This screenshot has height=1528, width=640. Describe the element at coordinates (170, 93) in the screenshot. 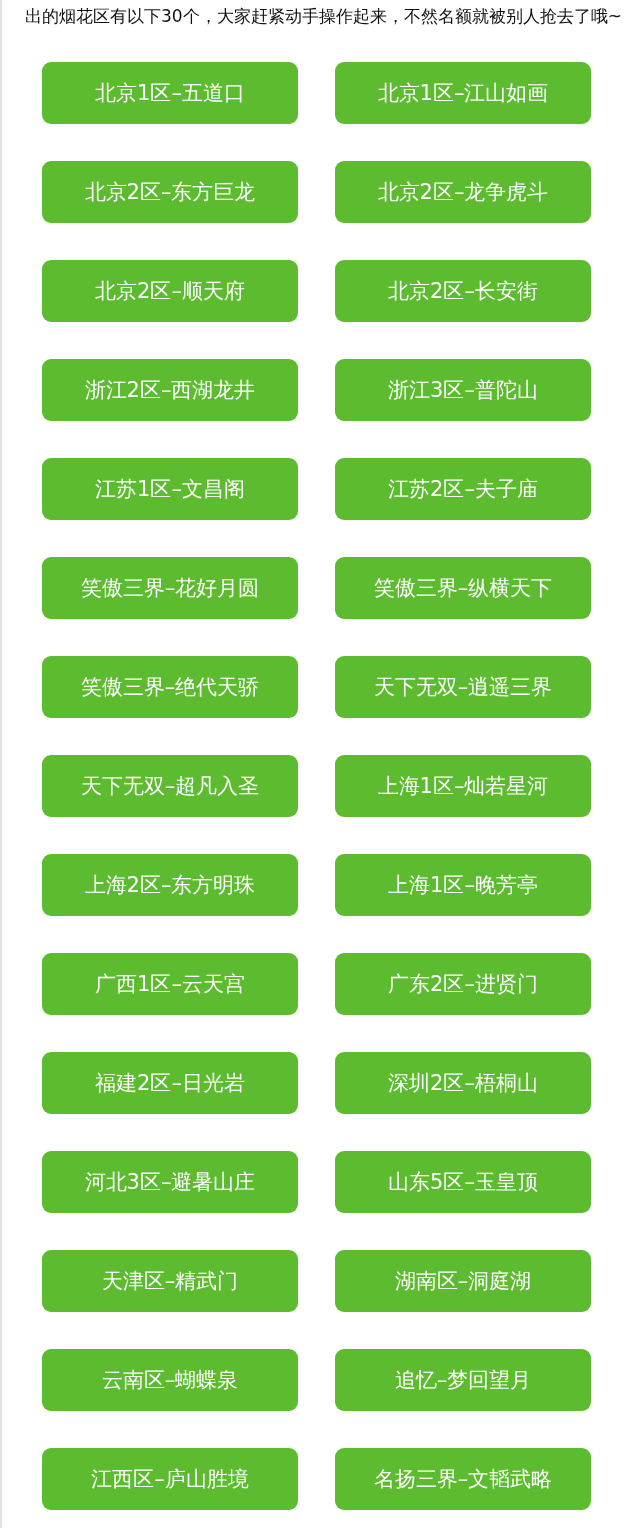

I see `server-button: 北京1区–五道口` at that location.